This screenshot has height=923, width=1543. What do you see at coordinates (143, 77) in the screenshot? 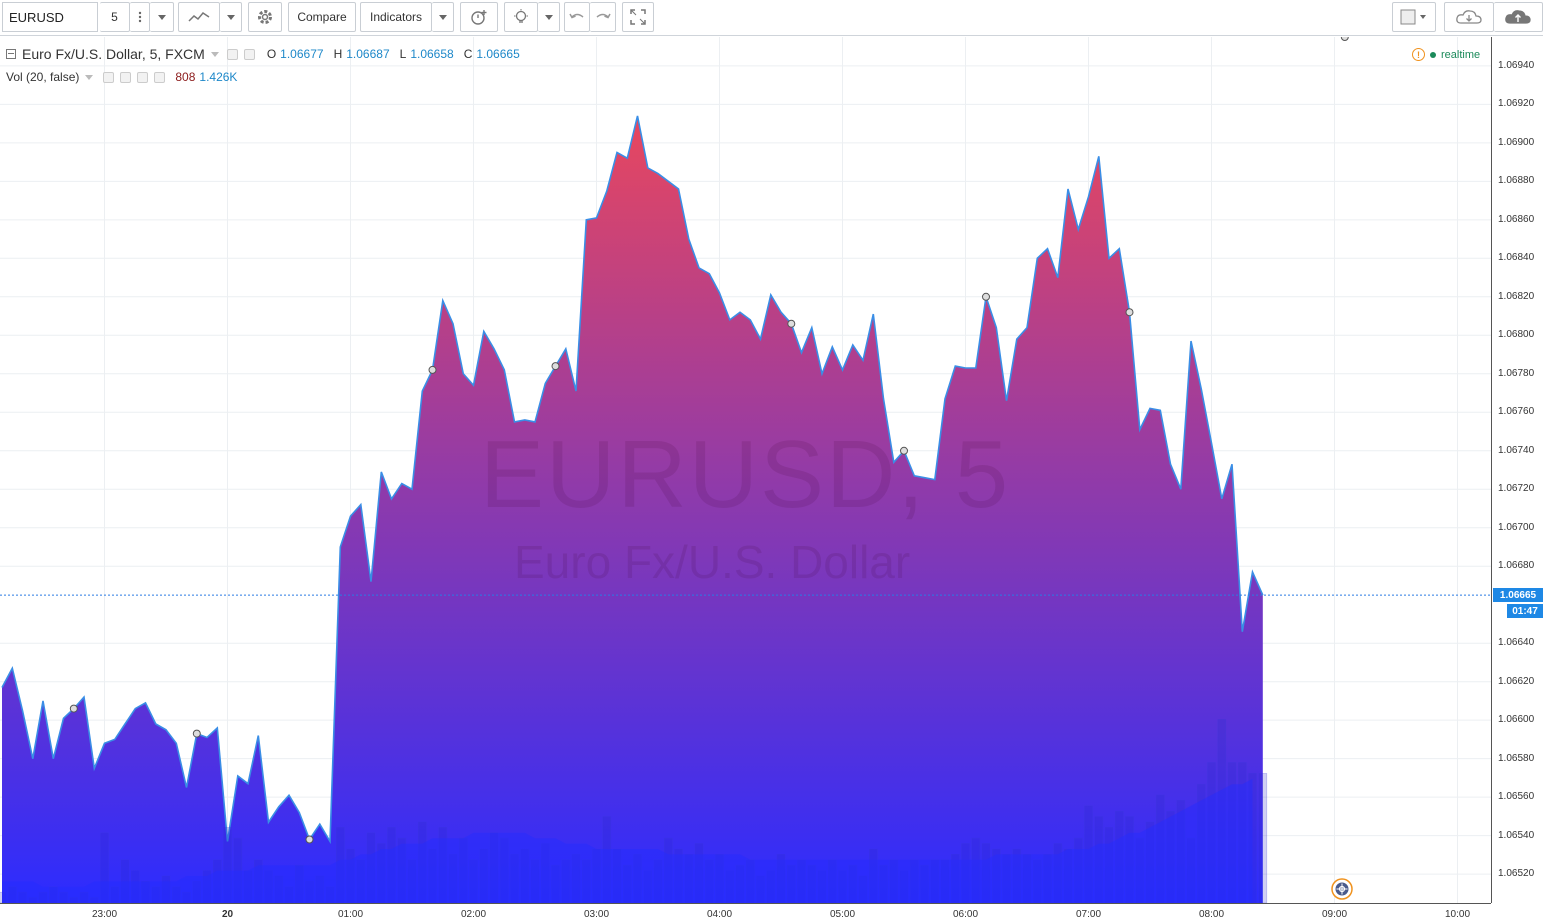
I see `more-icon` at bounding box center [143, 77].